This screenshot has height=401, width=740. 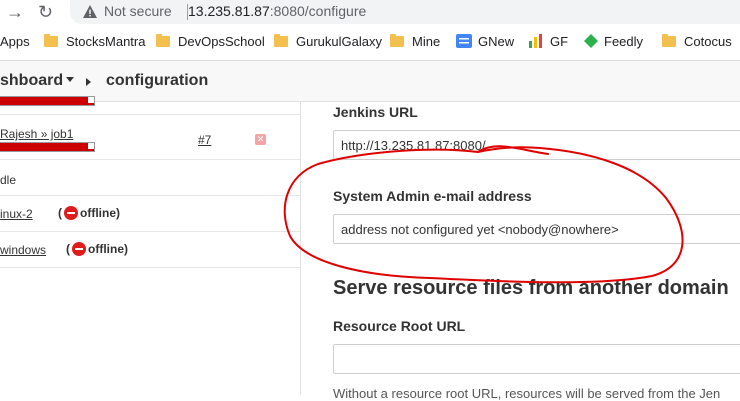 What do you see at coordinates (204, 140) in the screenshot?
I see `build-number-link: #7` at bounding box center [204, 140].